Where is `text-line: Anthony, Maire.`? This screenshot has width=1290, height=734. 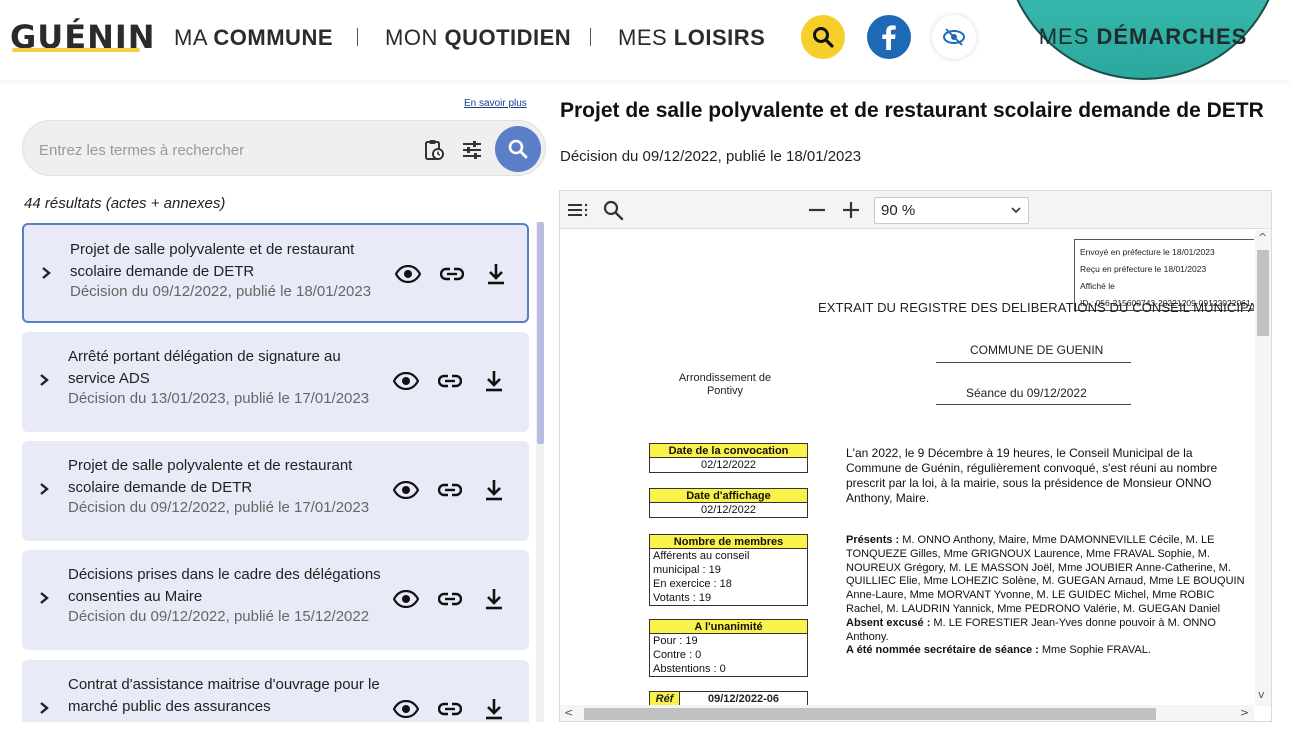
text-line: Anthony, Maire. is located at coordinates (888, 498).